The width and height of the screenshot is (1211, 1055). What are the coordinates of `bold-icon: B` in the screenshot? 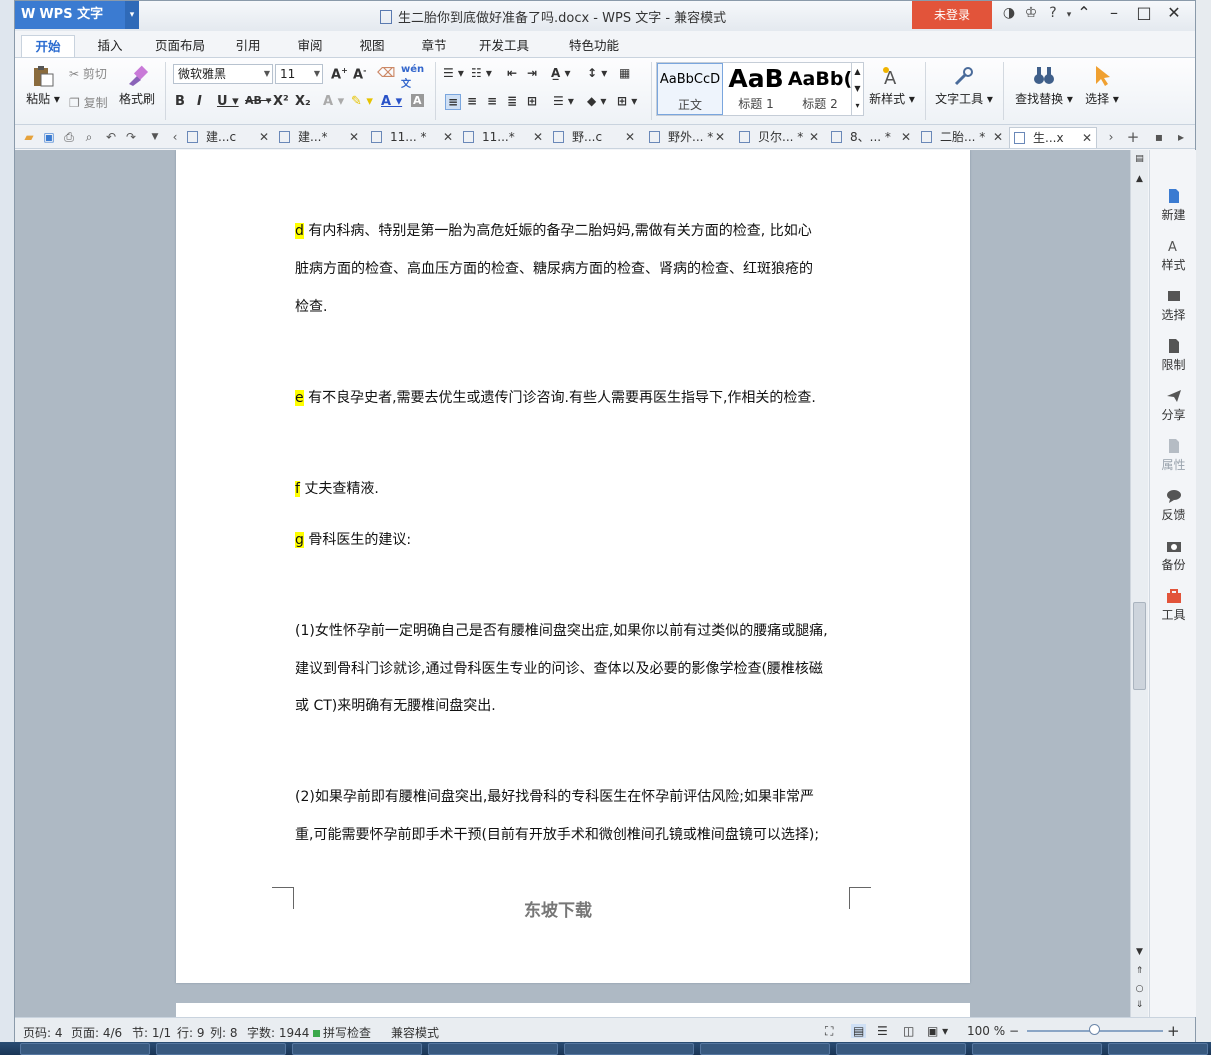 It's located at (180, 101).